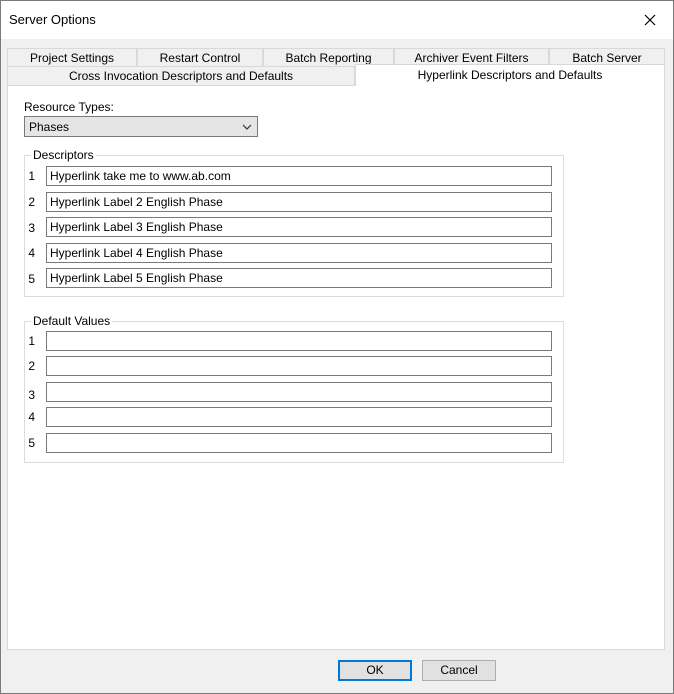  I want to click on resource-types-label: Resource Types:, so click(69, 107).